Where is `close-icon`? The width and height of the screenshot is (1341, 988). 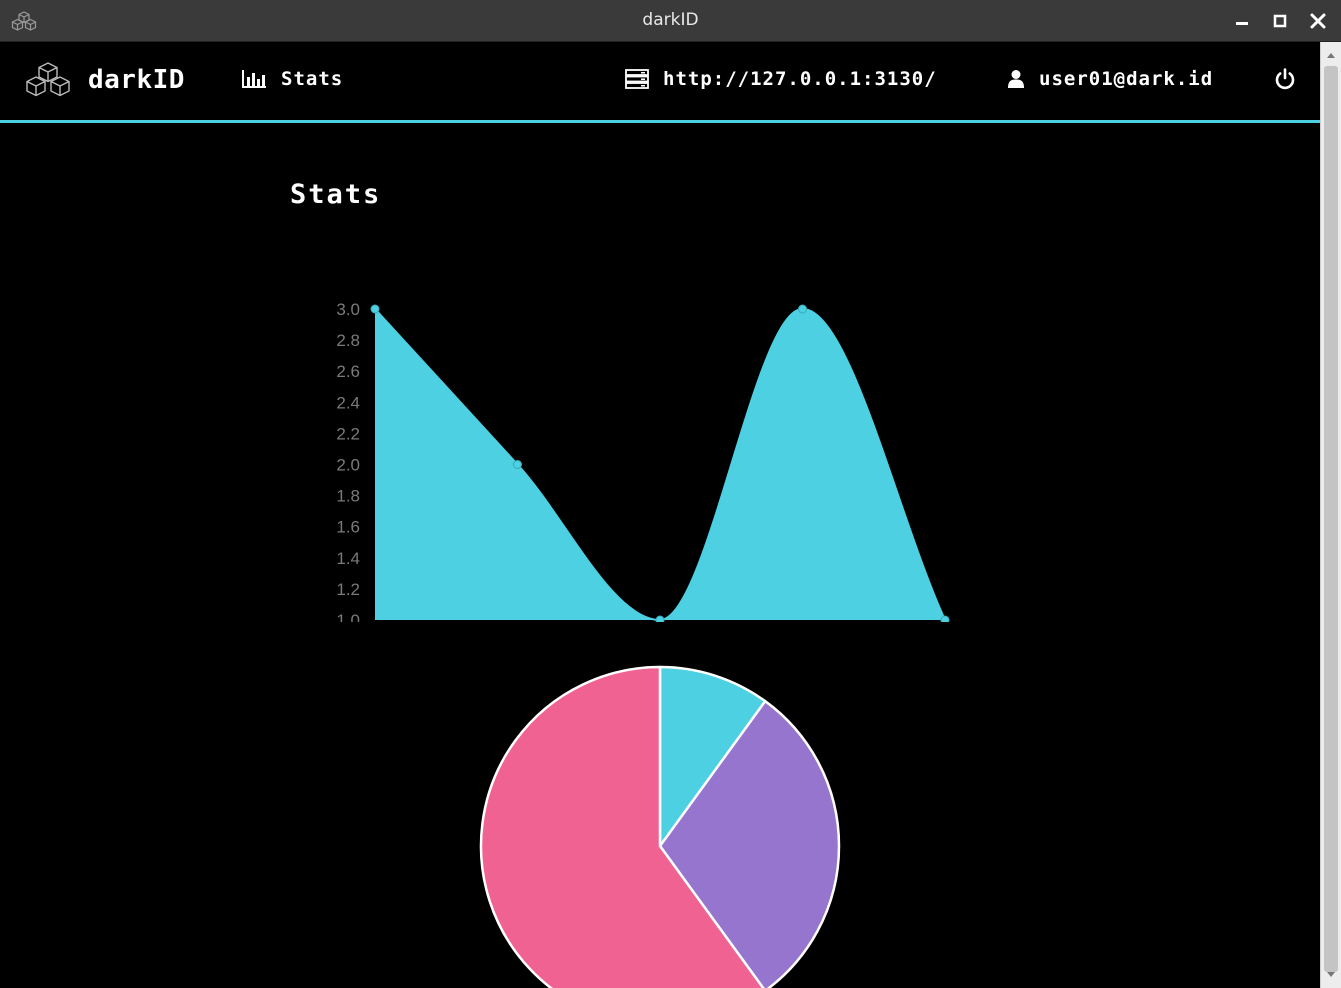
close-icon is located at coordinates (1318, 21).